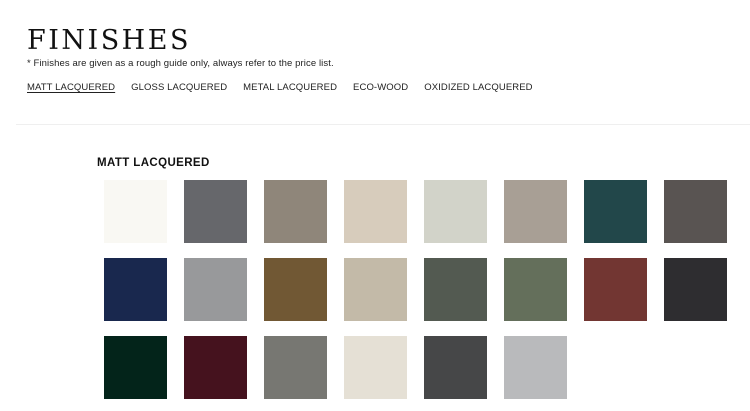  Describe the element at coordinates (179, 87) in the screenshot. I see `tab-gloss-lacquered: GLOSS LACQUERED` at that location.